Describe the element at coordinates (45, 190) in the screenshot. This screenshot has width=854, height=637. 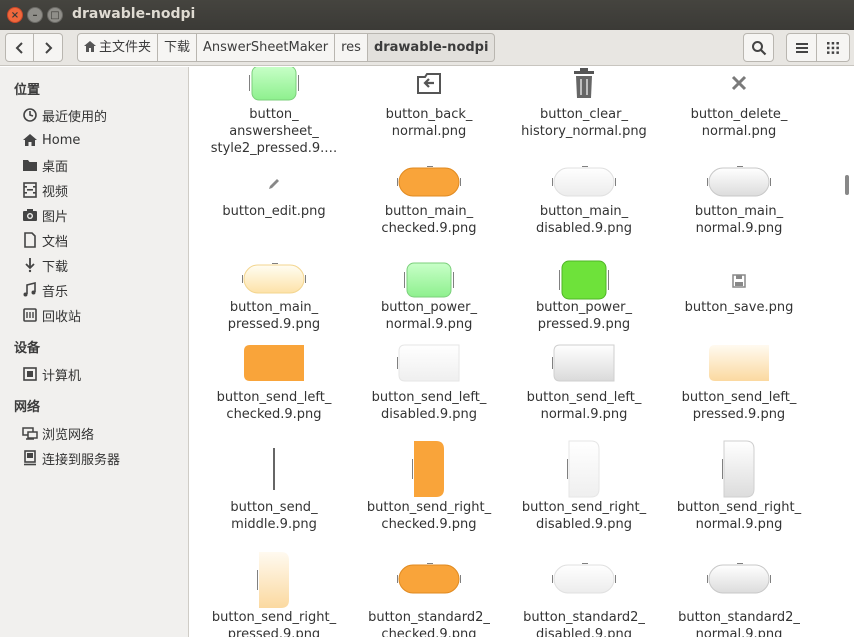
I see `sidebar-item-videos: 视频` at that location.